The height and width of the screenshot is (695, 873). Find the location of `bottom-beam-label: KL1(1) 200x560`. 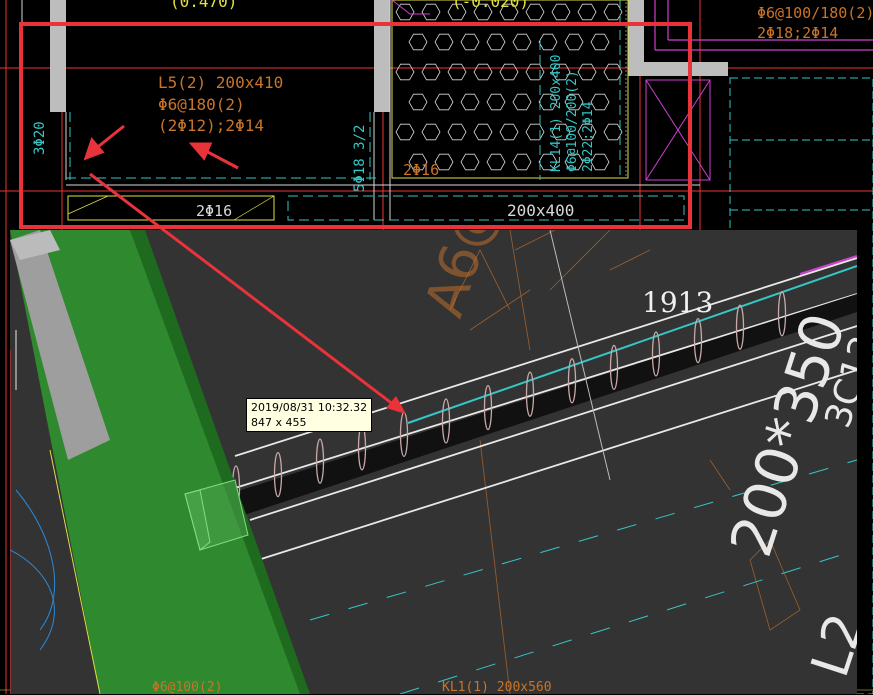

bottom-beam-label: KL1(1) 200x560 is located at coordinates (497, 687).